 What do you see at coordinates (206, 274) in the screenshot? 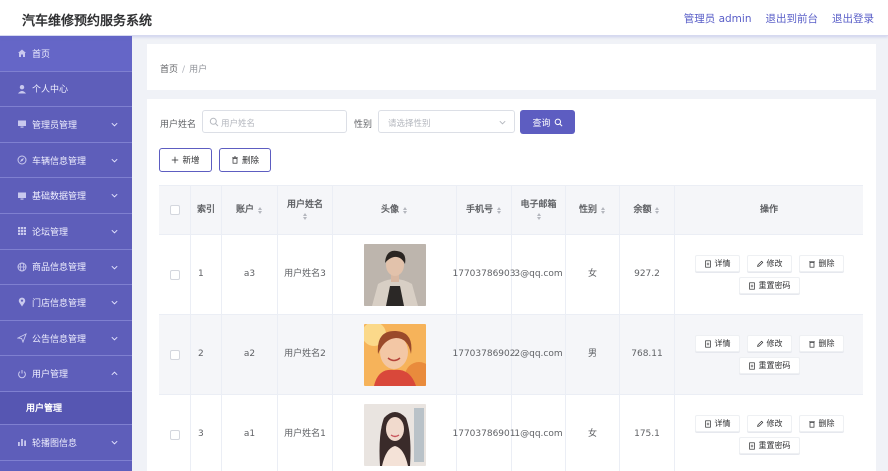
I see `cell-index: 1` at bounding box center [206, 274].